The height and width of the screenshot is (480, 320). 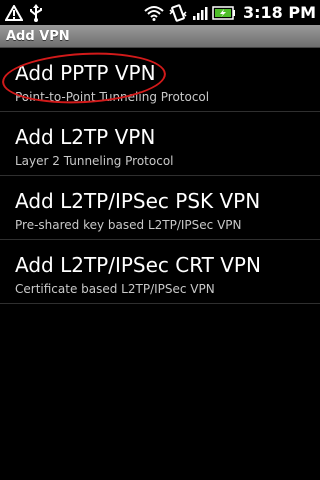 What do you see at coordinates (85, 137) in the screenshot?
I see `vpn-option-title: Add L2TP VPN` at bounding box center [85, 137].